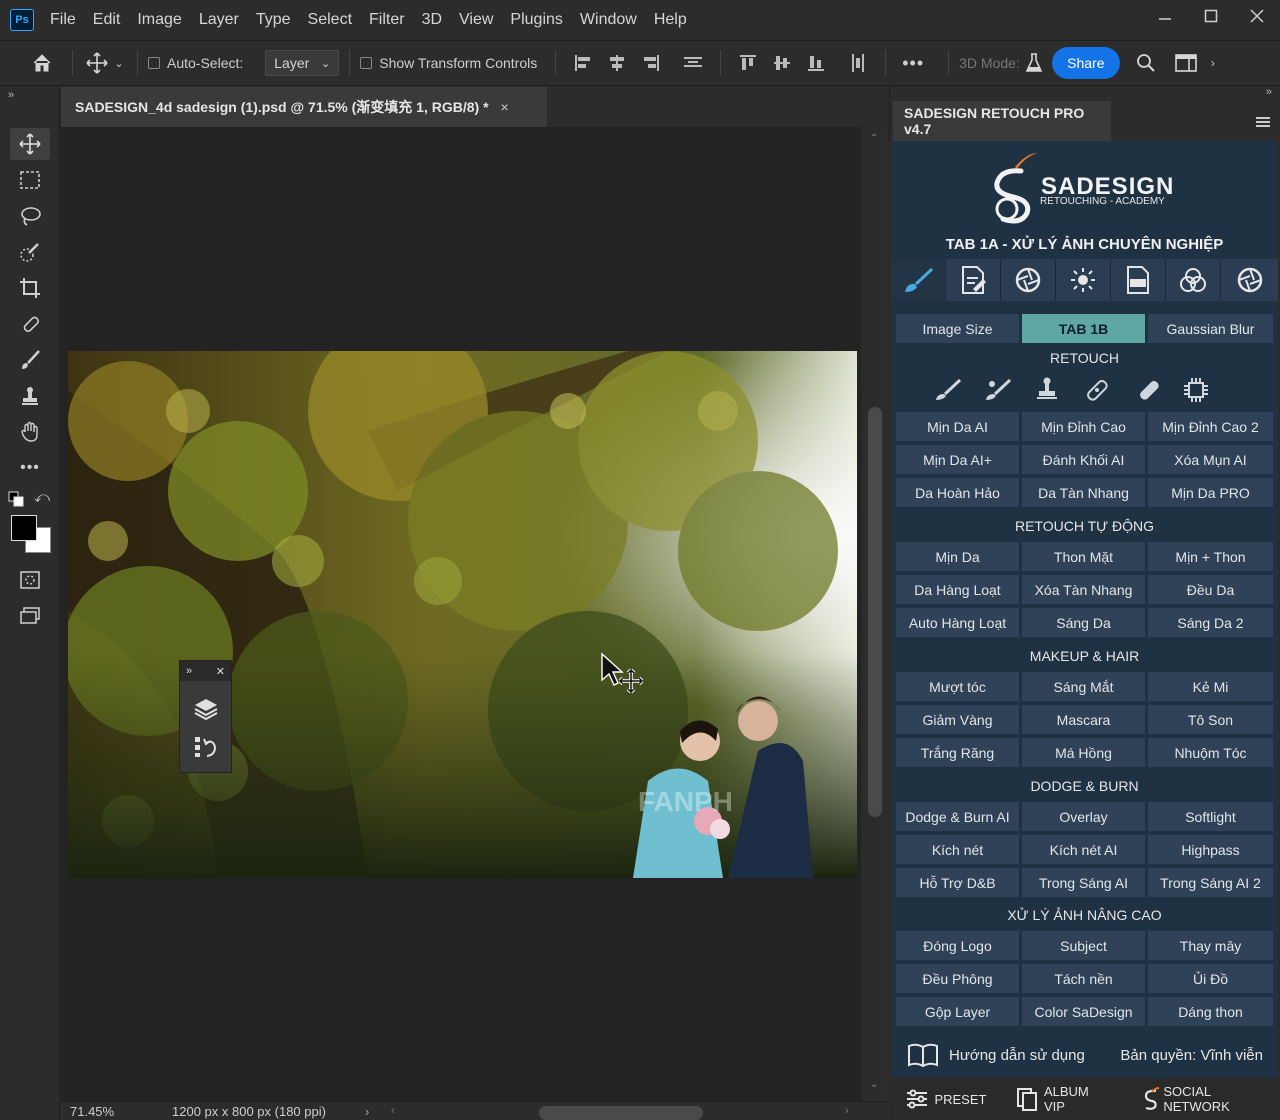  I want to click on close-window-button, so click(1257, 16).